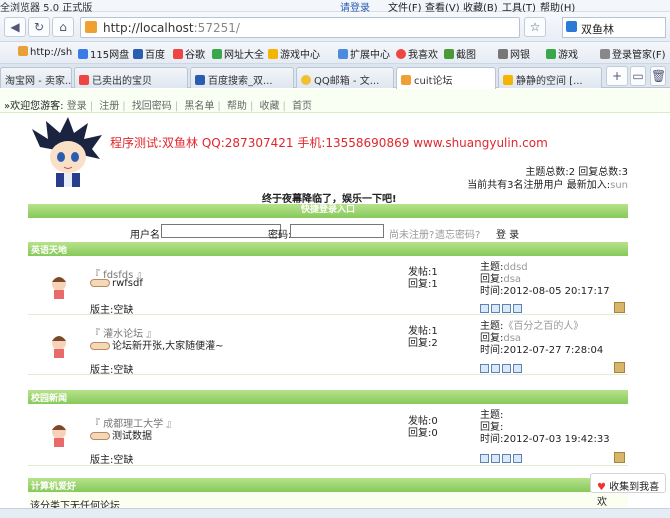  I want to click on forum-desc: 测试数据, so click(121, 434).